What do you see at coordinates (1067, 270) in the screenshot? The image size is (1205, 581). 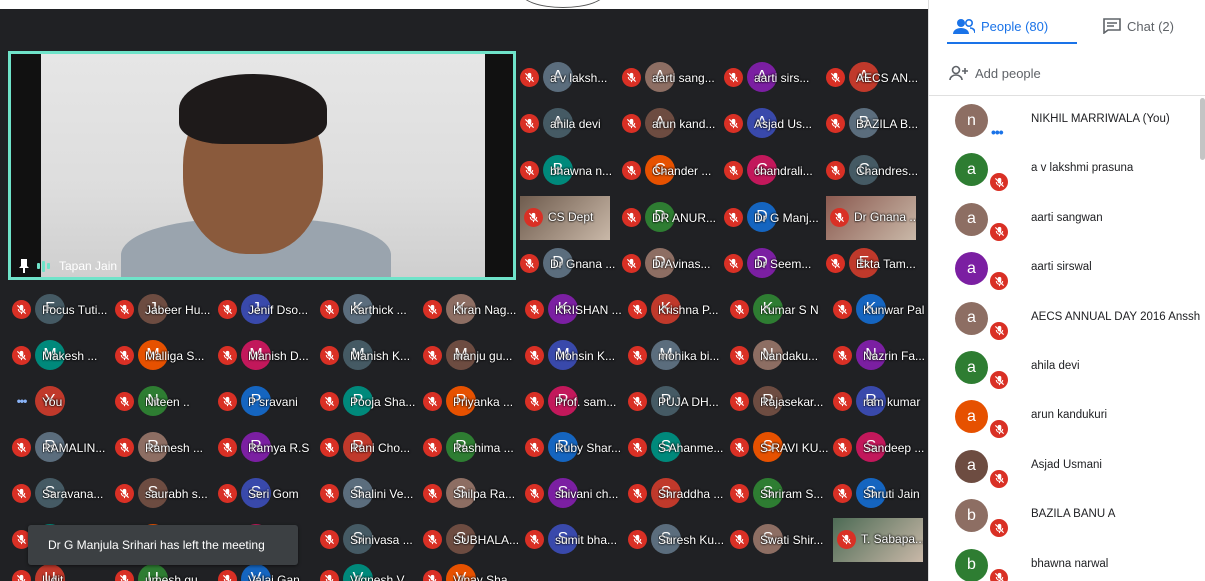 I see `people-list-item: a aarti sirswal` at bounding box center [1067, 270].